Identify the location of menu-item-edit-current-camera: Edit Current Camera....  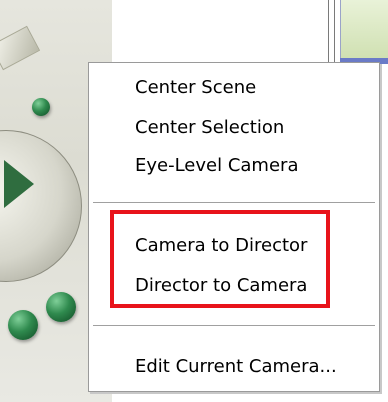
(234, 367).